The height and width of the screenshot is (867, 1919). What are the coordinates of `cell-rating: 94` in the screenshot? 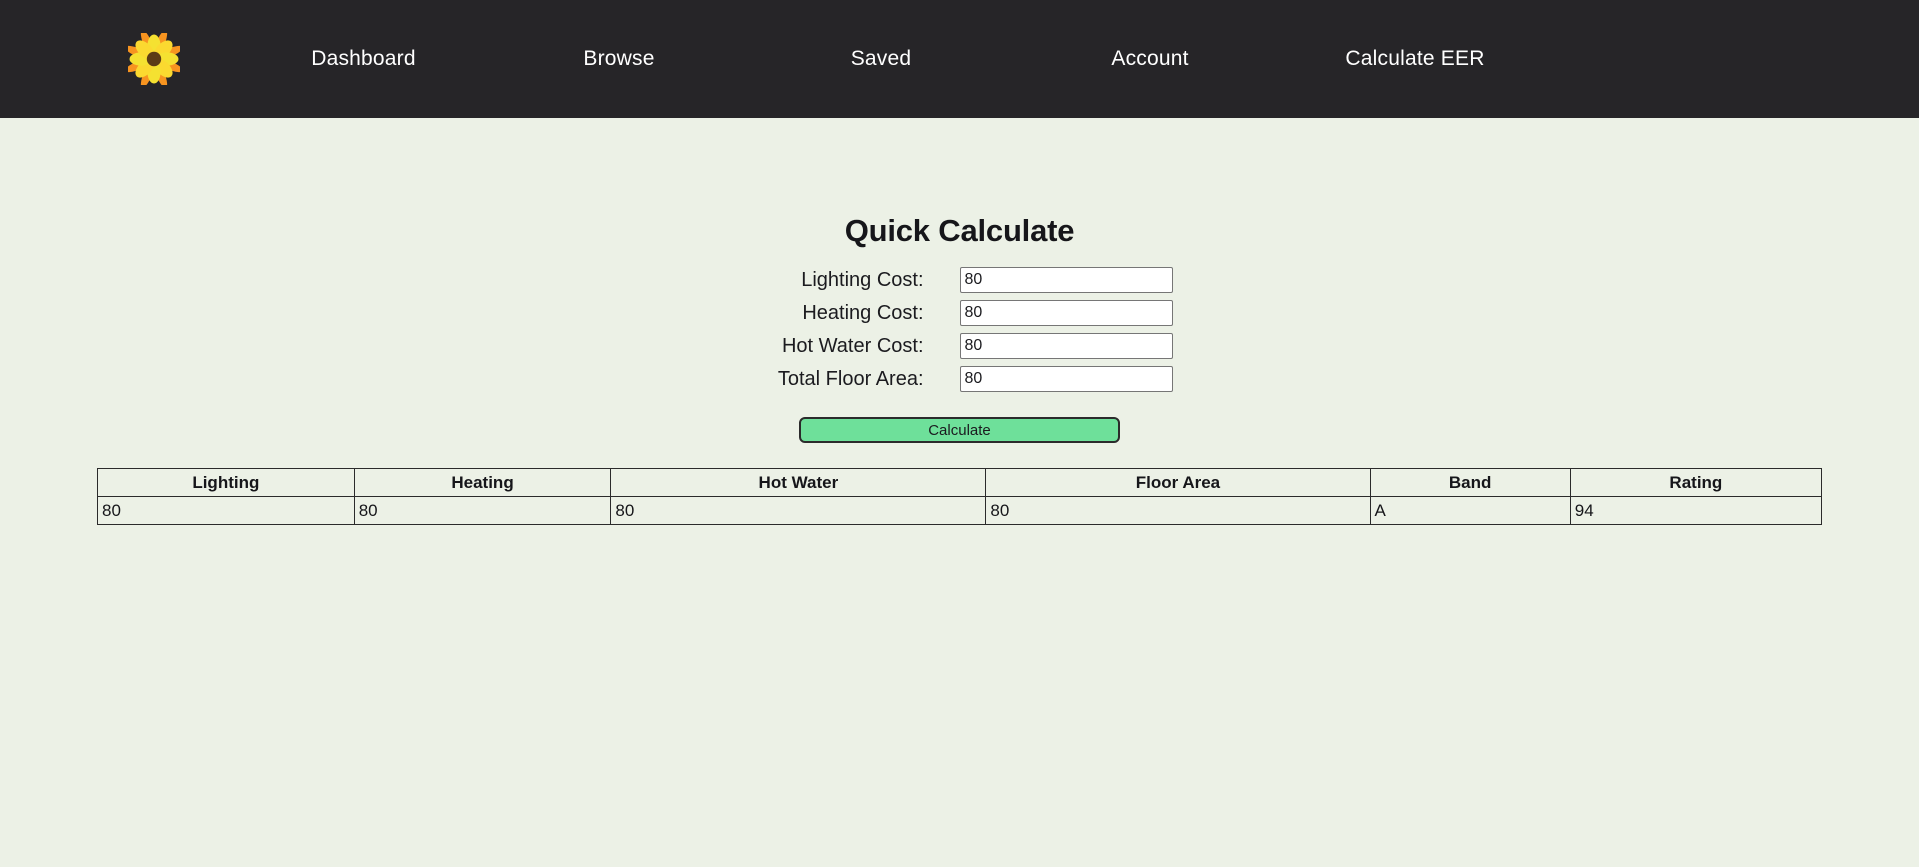 It's located at (1696, 510).